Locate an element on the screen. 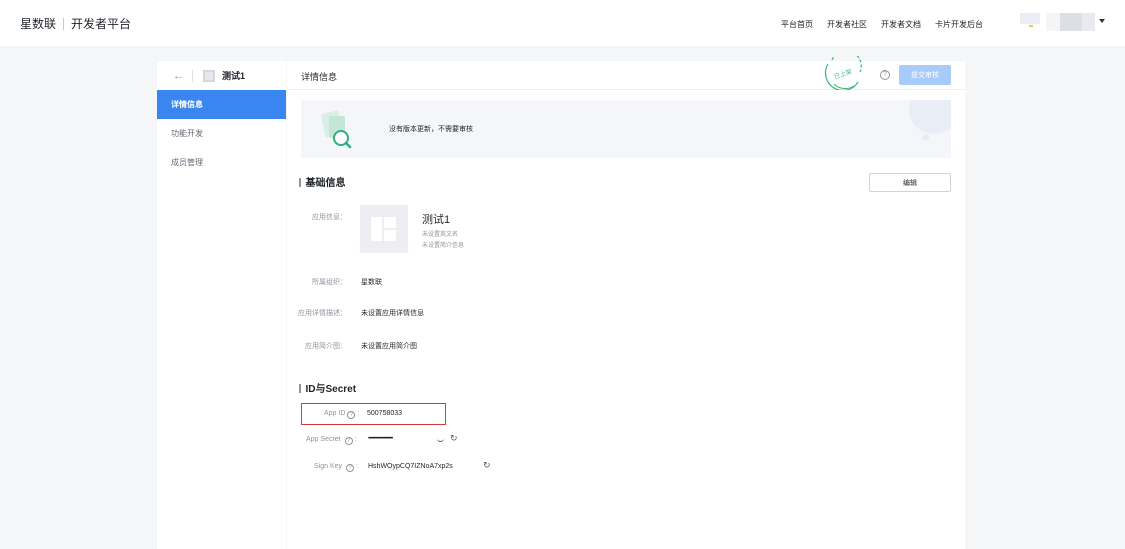  app-intro: 未设置简介信息 is located at coordinates (443, 246).